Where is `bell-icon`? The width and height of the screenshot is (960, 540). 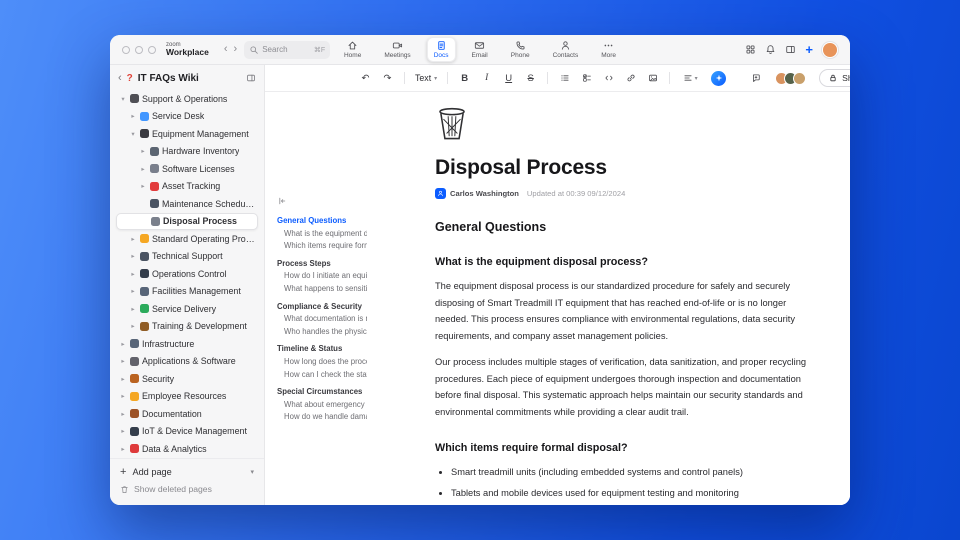
bell-icon is located at coordinates (770, 49).